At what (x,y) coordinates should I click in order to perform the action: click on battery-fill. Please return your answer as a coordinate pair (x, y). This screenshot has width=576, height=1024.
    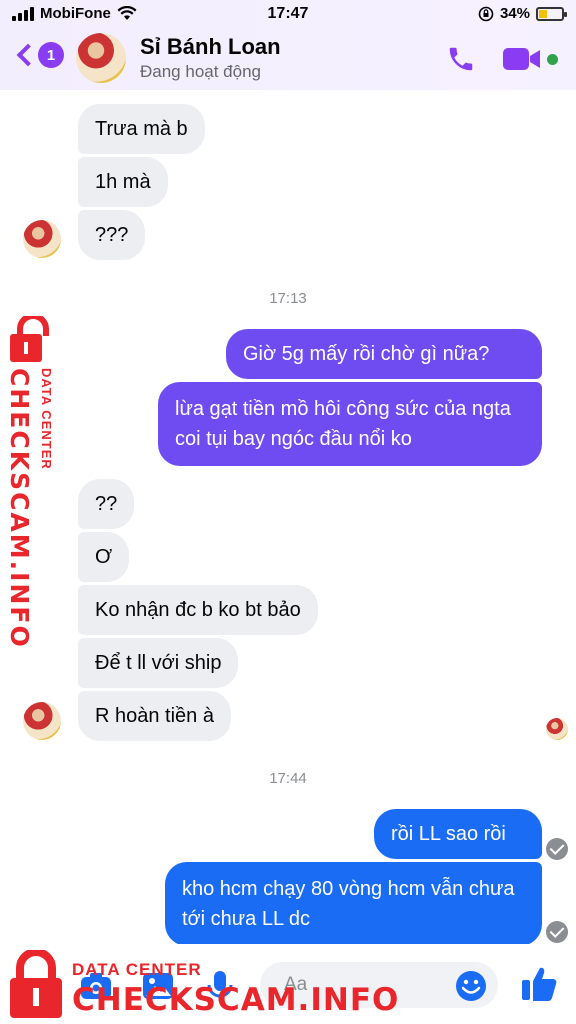
    Looking at the image, I should click on (543, 13).